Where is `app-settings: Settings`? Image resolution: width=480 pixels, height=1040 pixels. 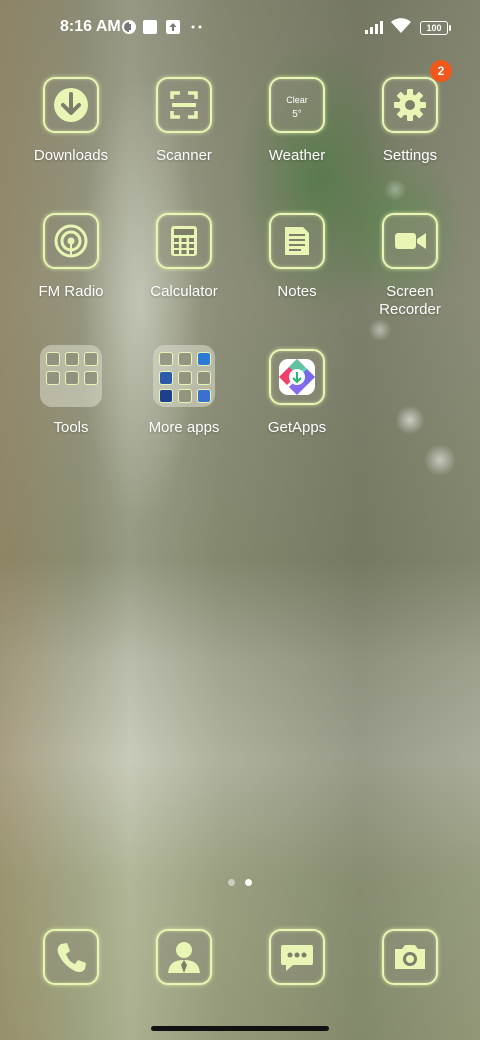 app-settings: Settings is located at coordinates (410, 121).